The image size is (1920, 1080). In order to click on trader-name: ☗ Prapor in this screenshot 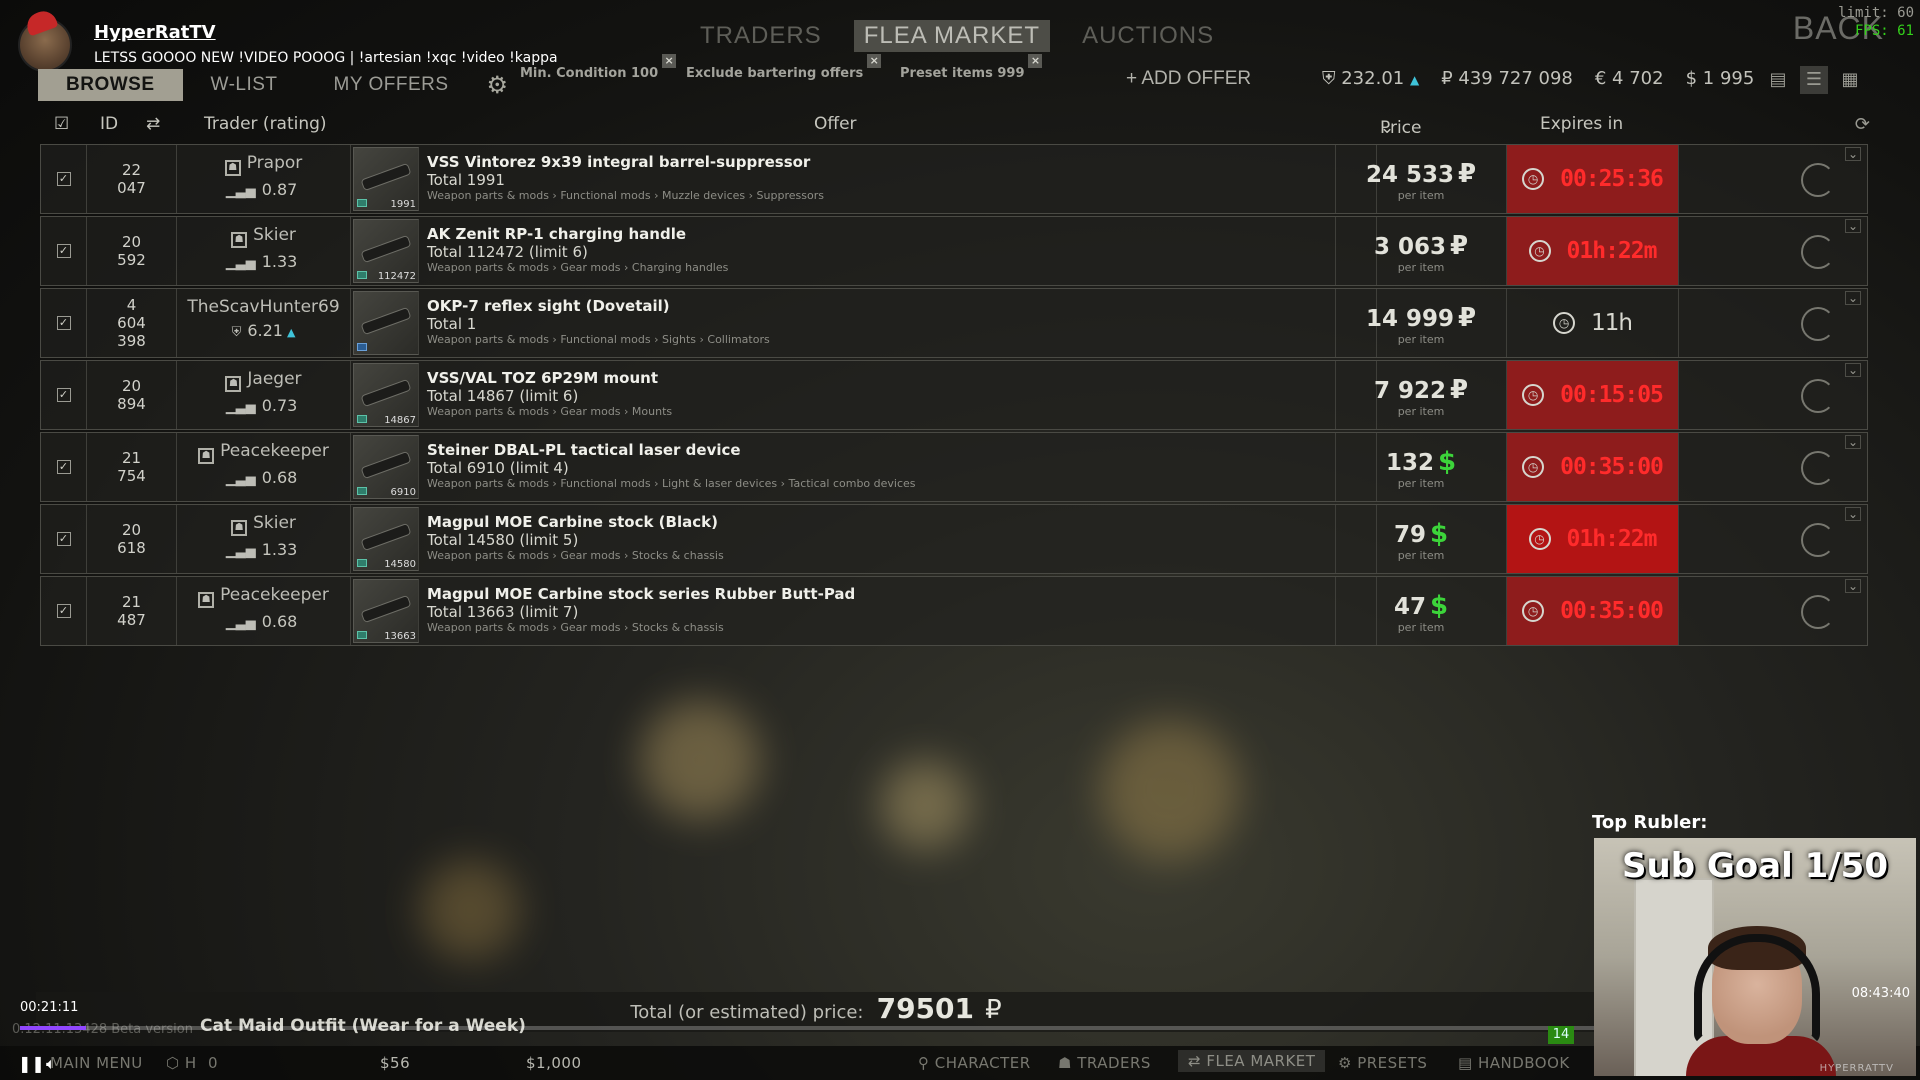, I will do `click(263, 164)`.